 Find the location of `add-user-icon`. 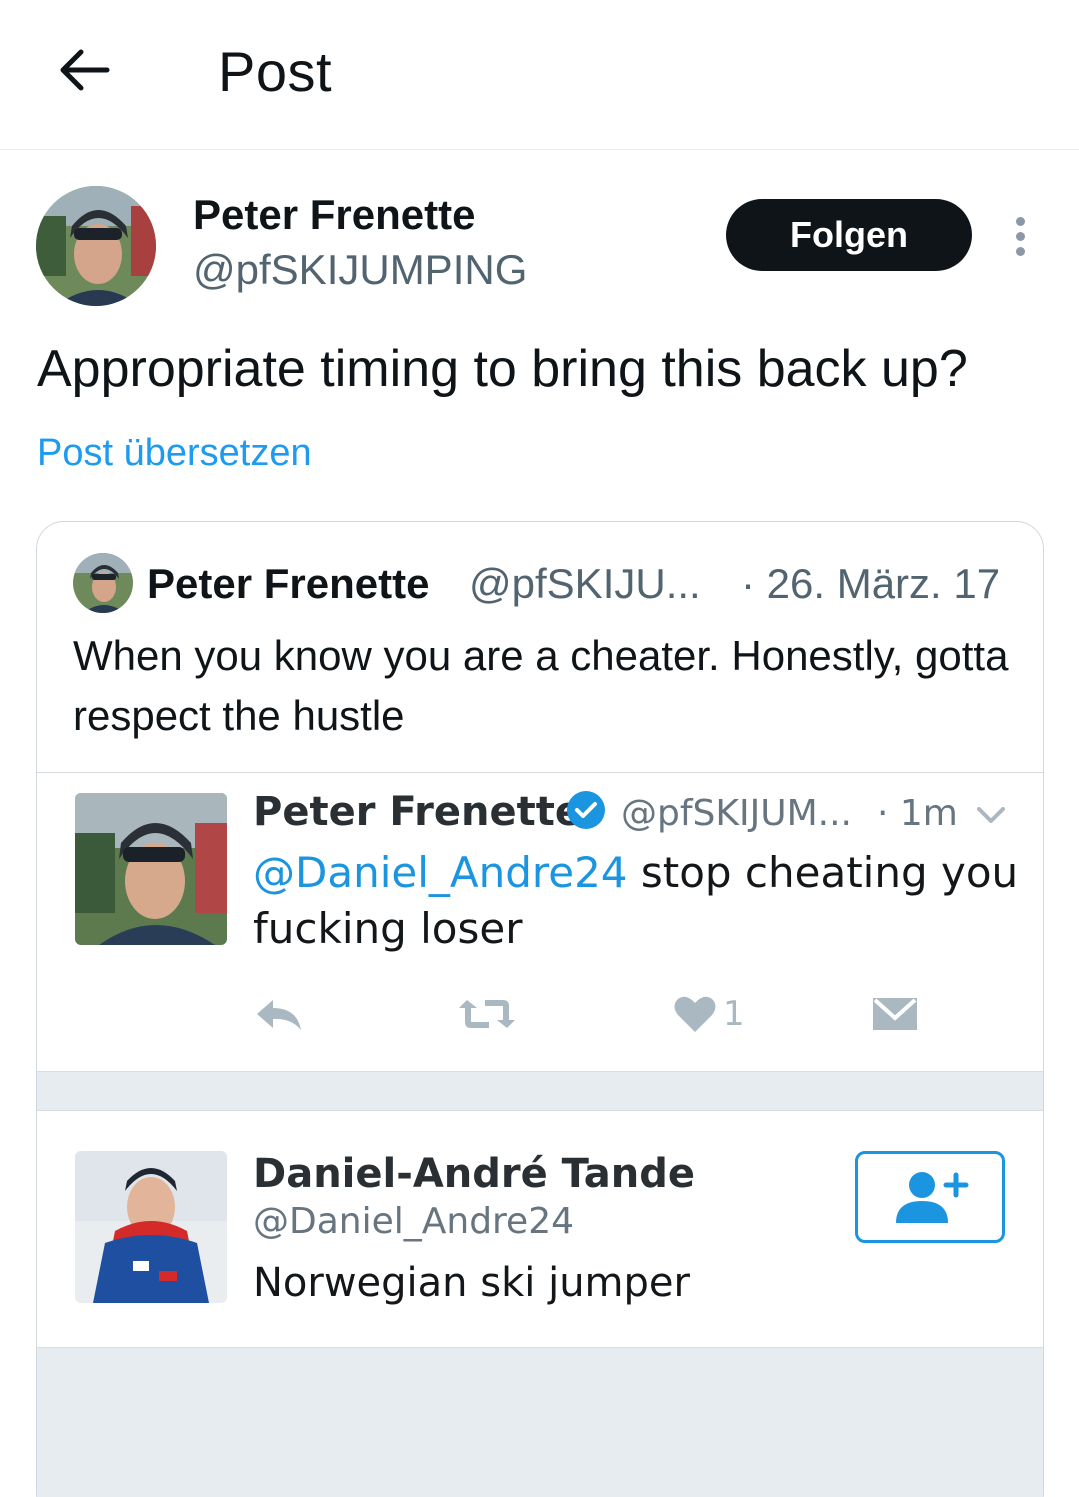

add-user-icon is located at coordinates (932, 1197).